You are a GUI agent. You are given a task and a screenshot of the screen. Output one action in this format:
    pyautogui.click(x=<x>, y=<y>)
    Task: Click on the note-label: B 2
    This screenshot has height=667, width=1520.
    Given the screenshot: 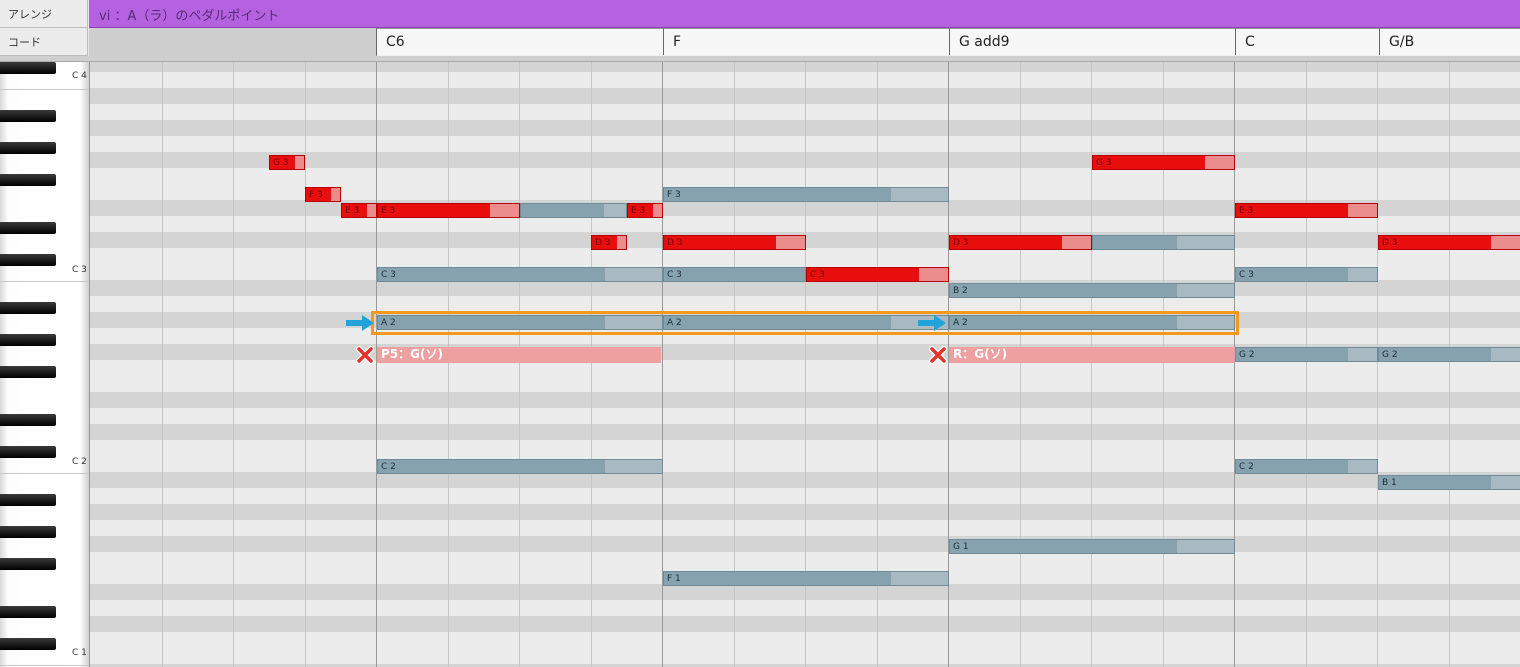 What is the action you would take?
    pyautogui.click(x=960, y=291)
    